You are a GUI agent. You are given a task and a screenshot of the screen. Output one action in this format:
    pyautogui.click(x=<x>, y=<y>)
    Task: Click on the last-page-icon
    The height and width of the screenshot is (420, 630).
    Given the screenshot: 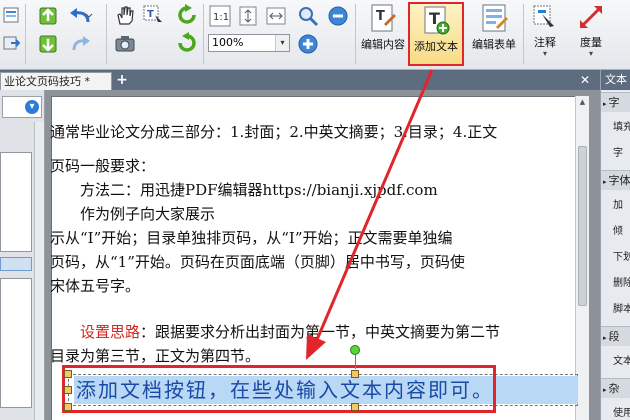 What is the action you would take?
    pyautogui.click(x=48, y=44)
    